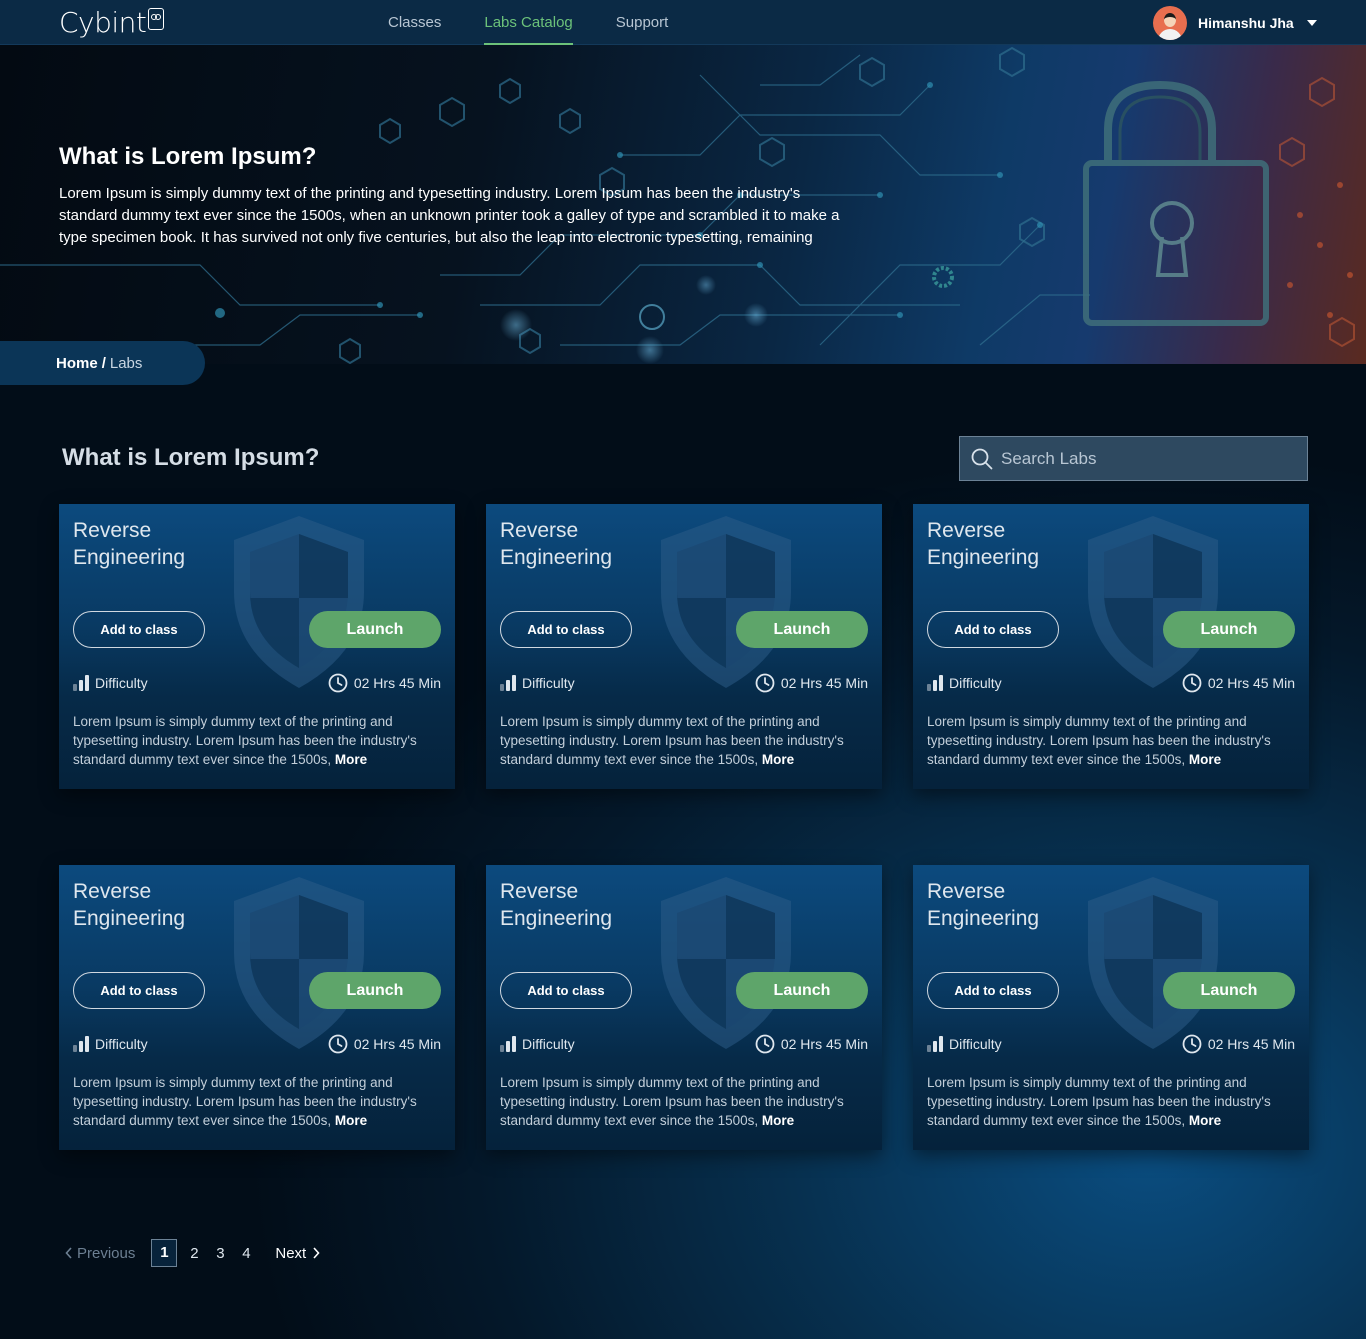 The height and width of the screenshot is (1339, 1366). Describe the element at coordinates (1311, 23) in the screenshot. I see `caret-down-icon` at that location.